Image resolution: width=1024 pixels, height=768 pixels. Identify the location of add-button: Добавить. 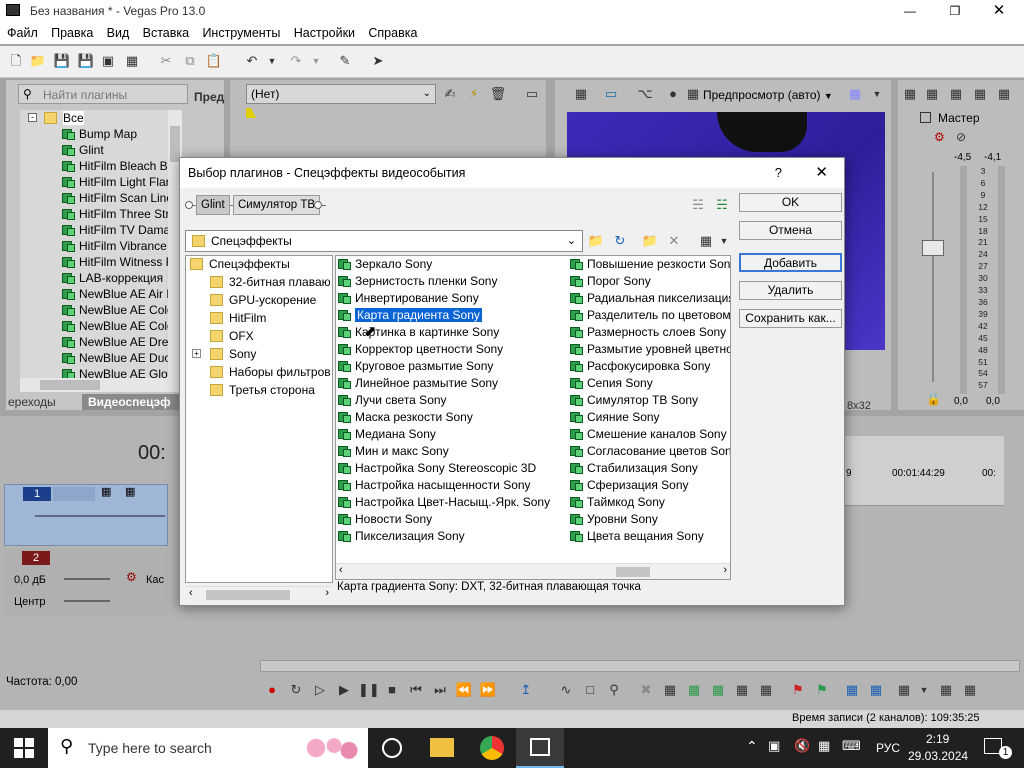
(790, 262).